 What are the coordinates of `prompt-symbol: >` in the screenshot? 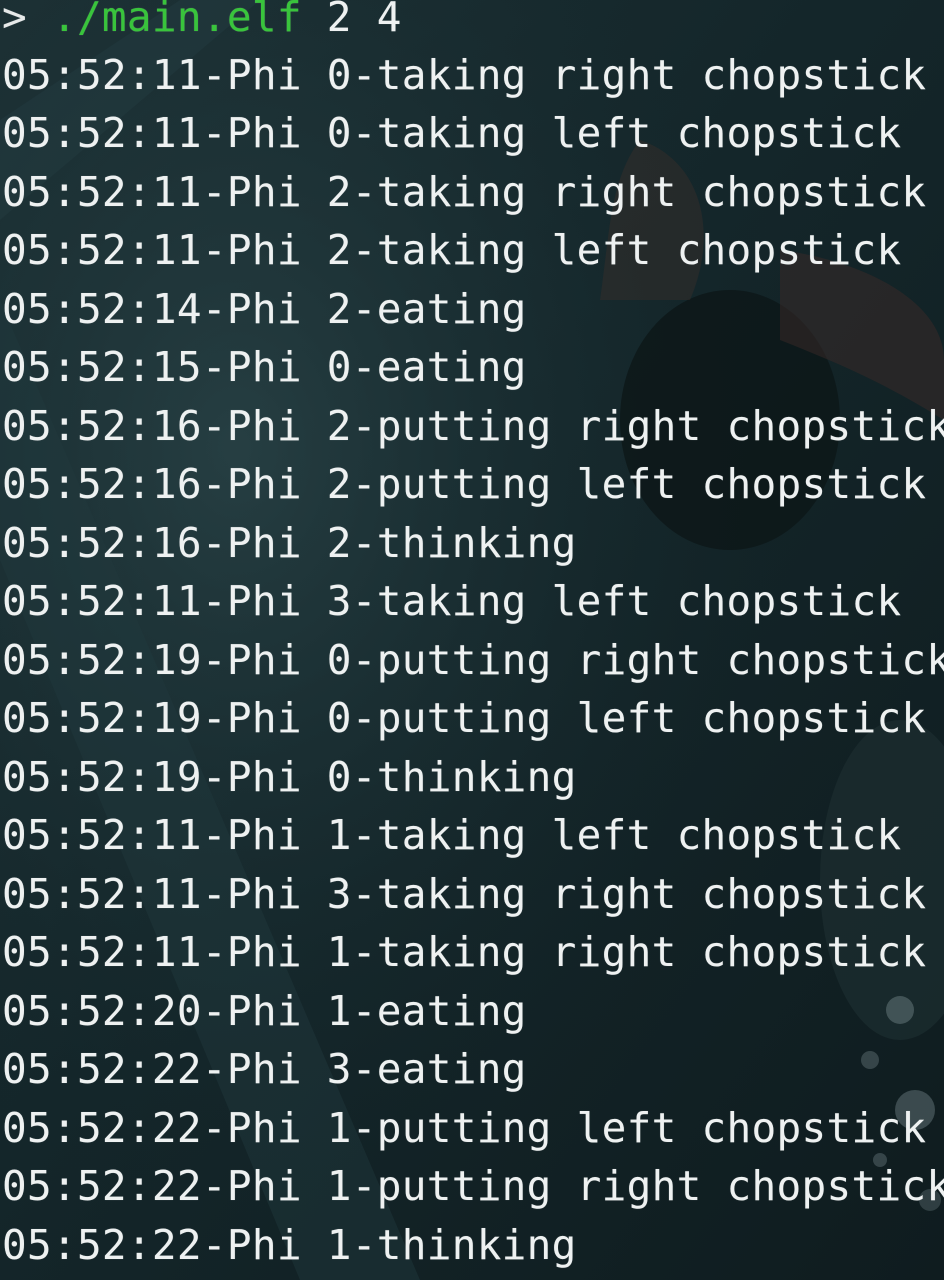 It's located at (14, 20).